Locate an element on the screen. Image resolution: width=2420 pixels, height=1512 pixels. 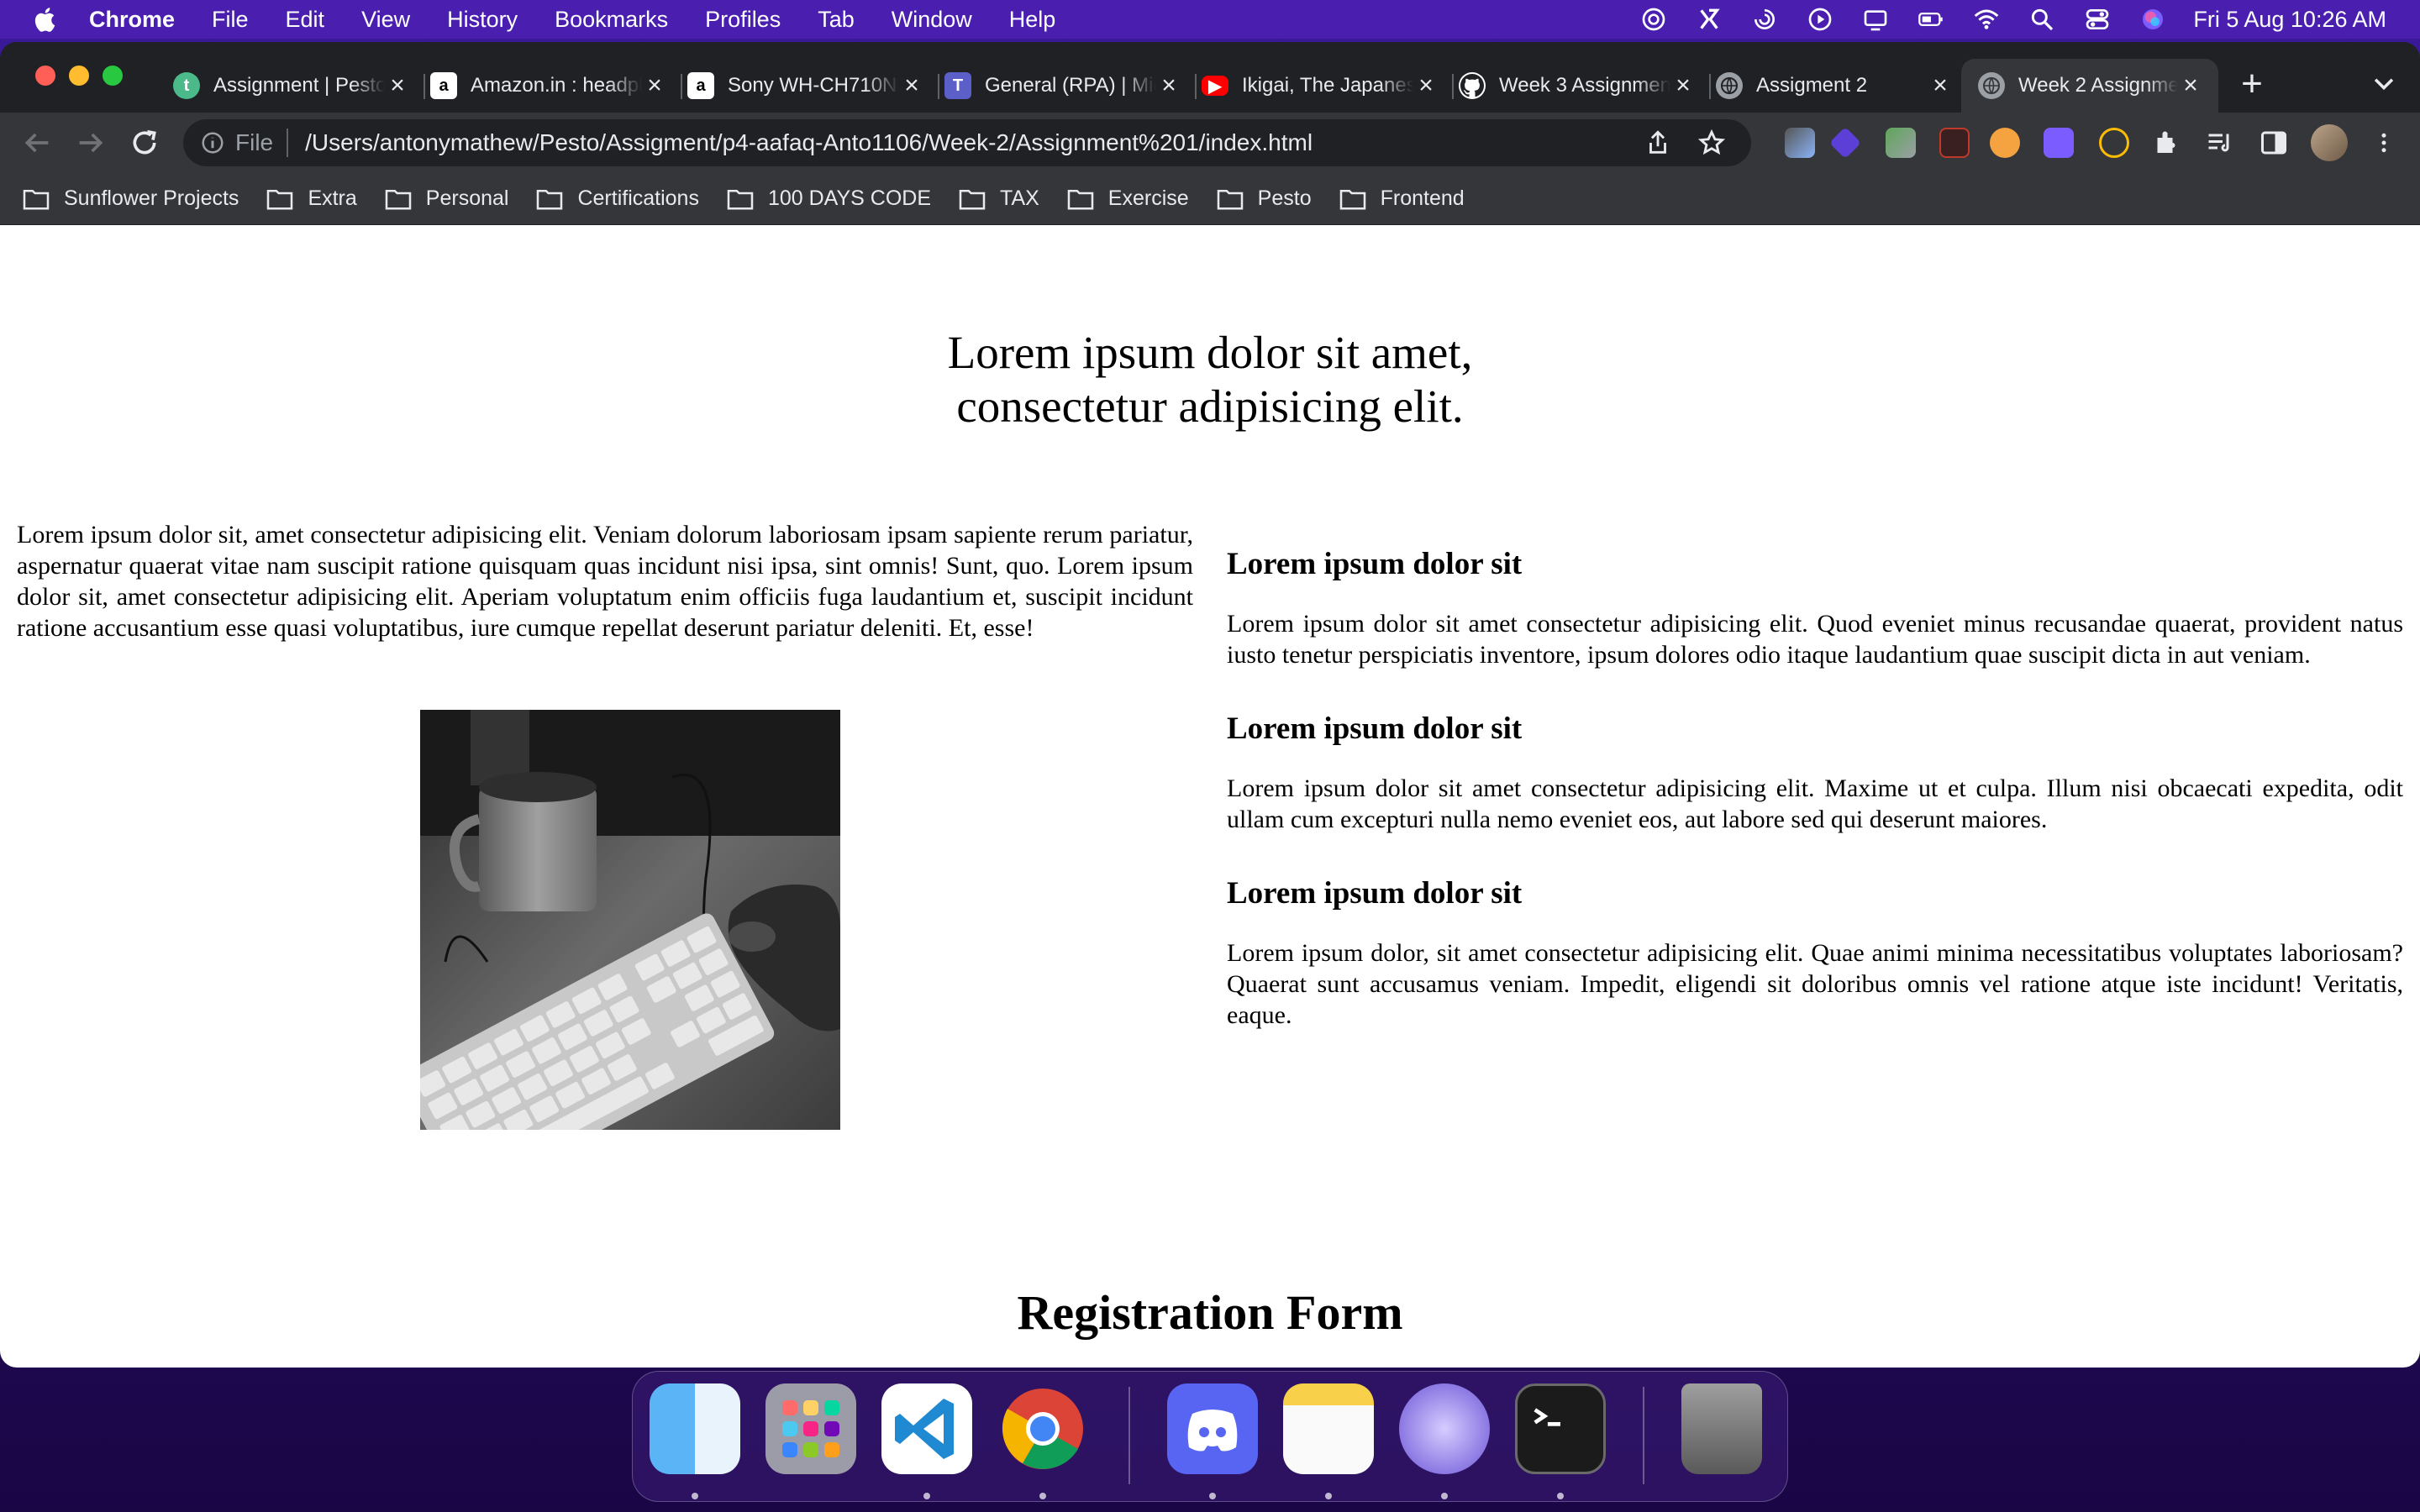
menu-edit: Edit is located at coordinates (306, 20).